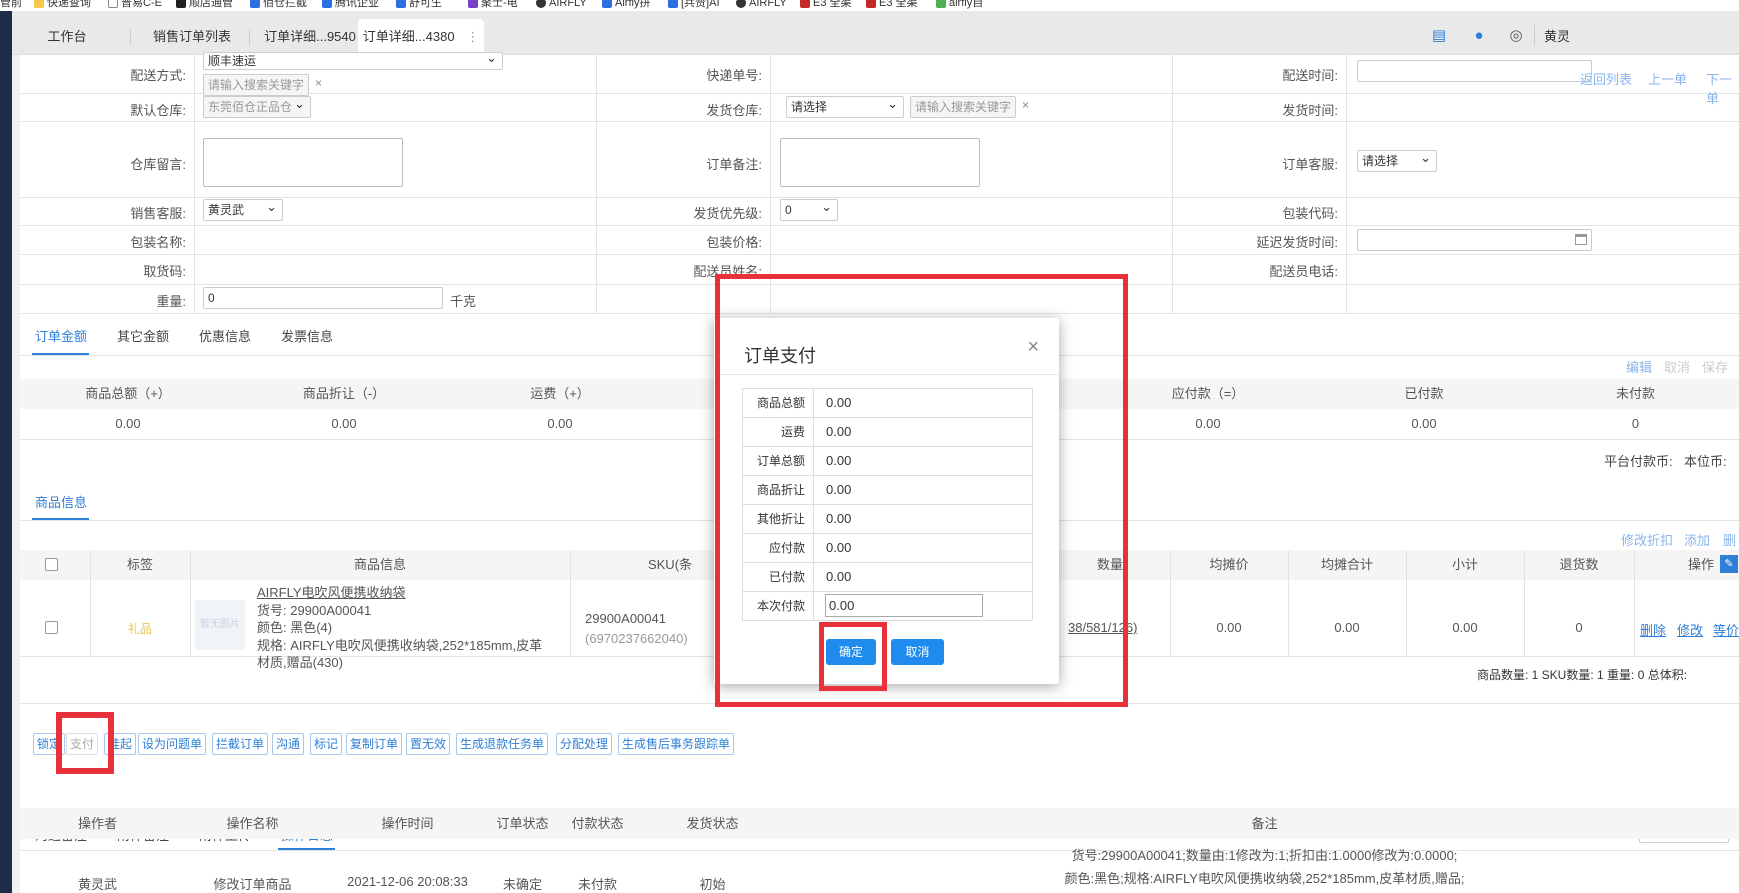 The width and height of the screenshot is (1739, 893). I want to click on set-problem-button: 设为问题单, so click(172, 744).